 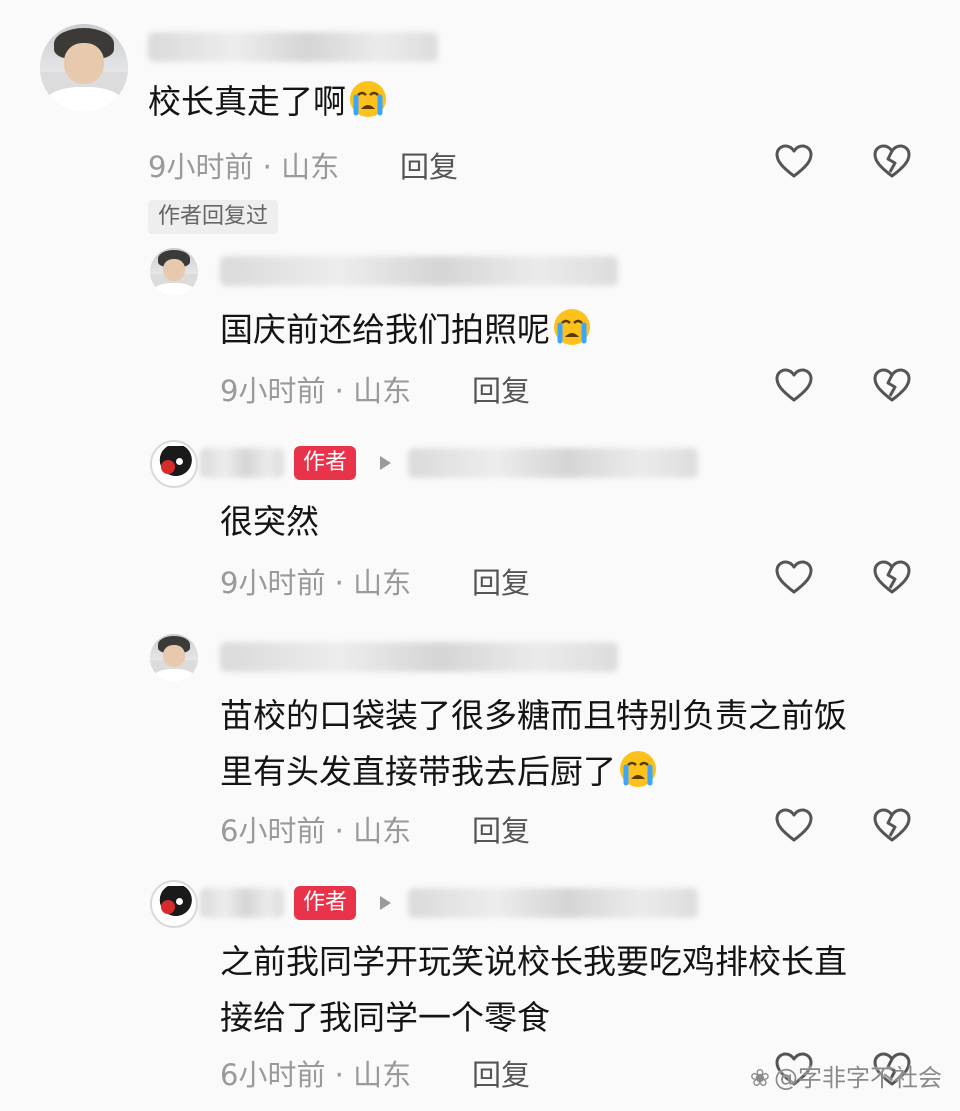 I want to click on comment-text: 苗校的口袋装了很多糖而且特别负责之前饭 里有头发直接带我去后厨了, so click(x=533, y=743).